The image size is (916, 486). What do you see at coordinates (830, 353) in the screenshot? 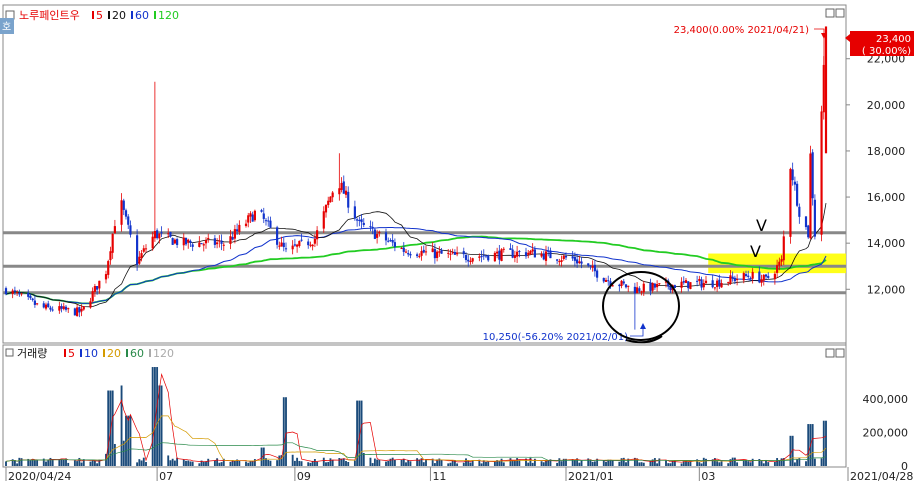
I see `volume-panel-restore-icon` at bounding box center [830, 353].